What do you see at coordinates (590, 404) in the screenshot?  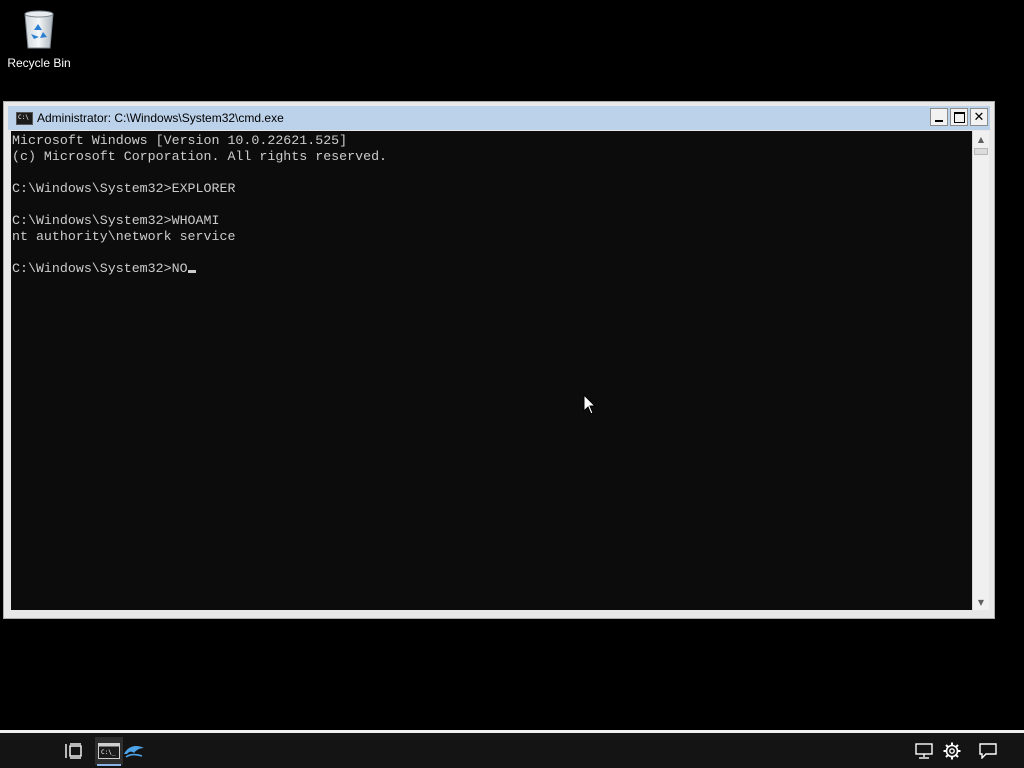 I see `mouse-pointer-icon` at bounding box center [590, 404].